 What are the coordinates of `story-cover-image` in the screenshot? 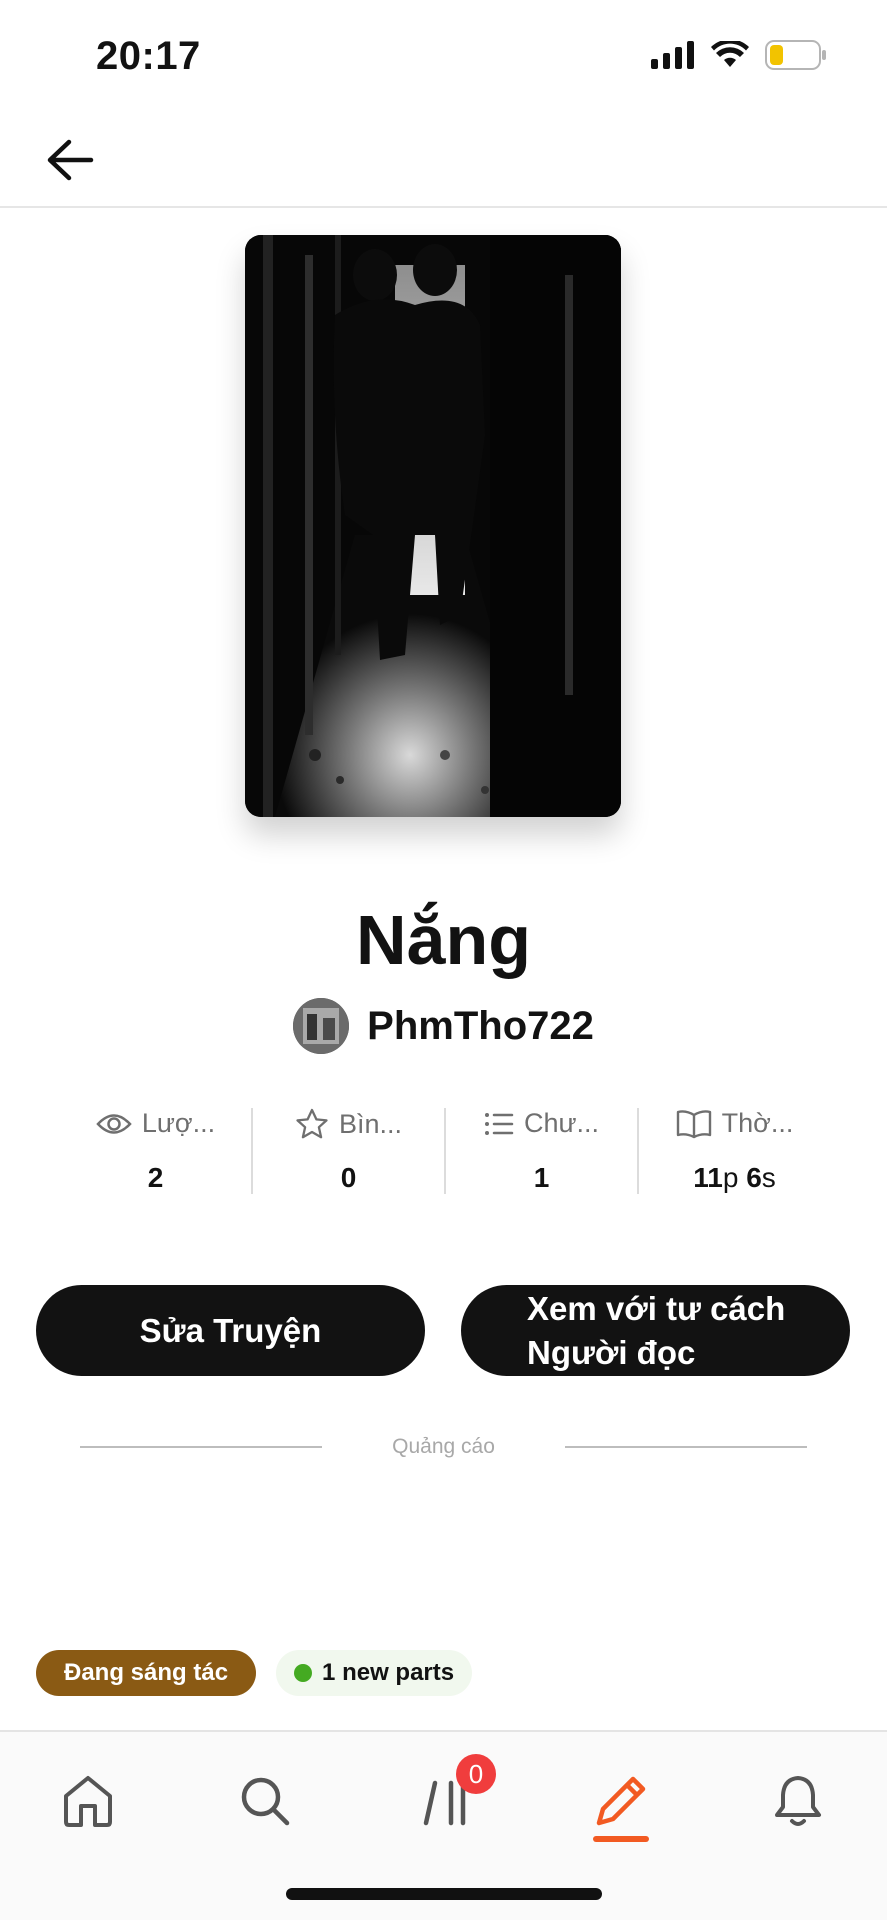 It's located at (433, 526).